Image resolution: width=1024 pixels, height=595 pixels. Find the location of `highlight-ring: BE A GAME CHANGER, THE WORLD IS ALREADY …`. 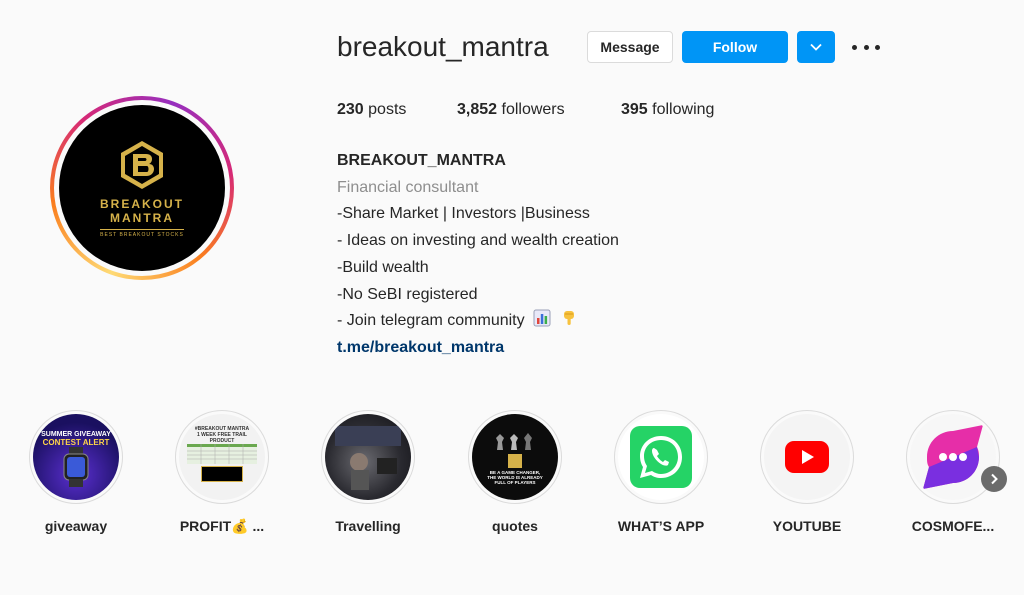

highlight-ring: BE A GAME CHANGER, THE WORLD IS ALREADY … is located at coordinates (515, 457).